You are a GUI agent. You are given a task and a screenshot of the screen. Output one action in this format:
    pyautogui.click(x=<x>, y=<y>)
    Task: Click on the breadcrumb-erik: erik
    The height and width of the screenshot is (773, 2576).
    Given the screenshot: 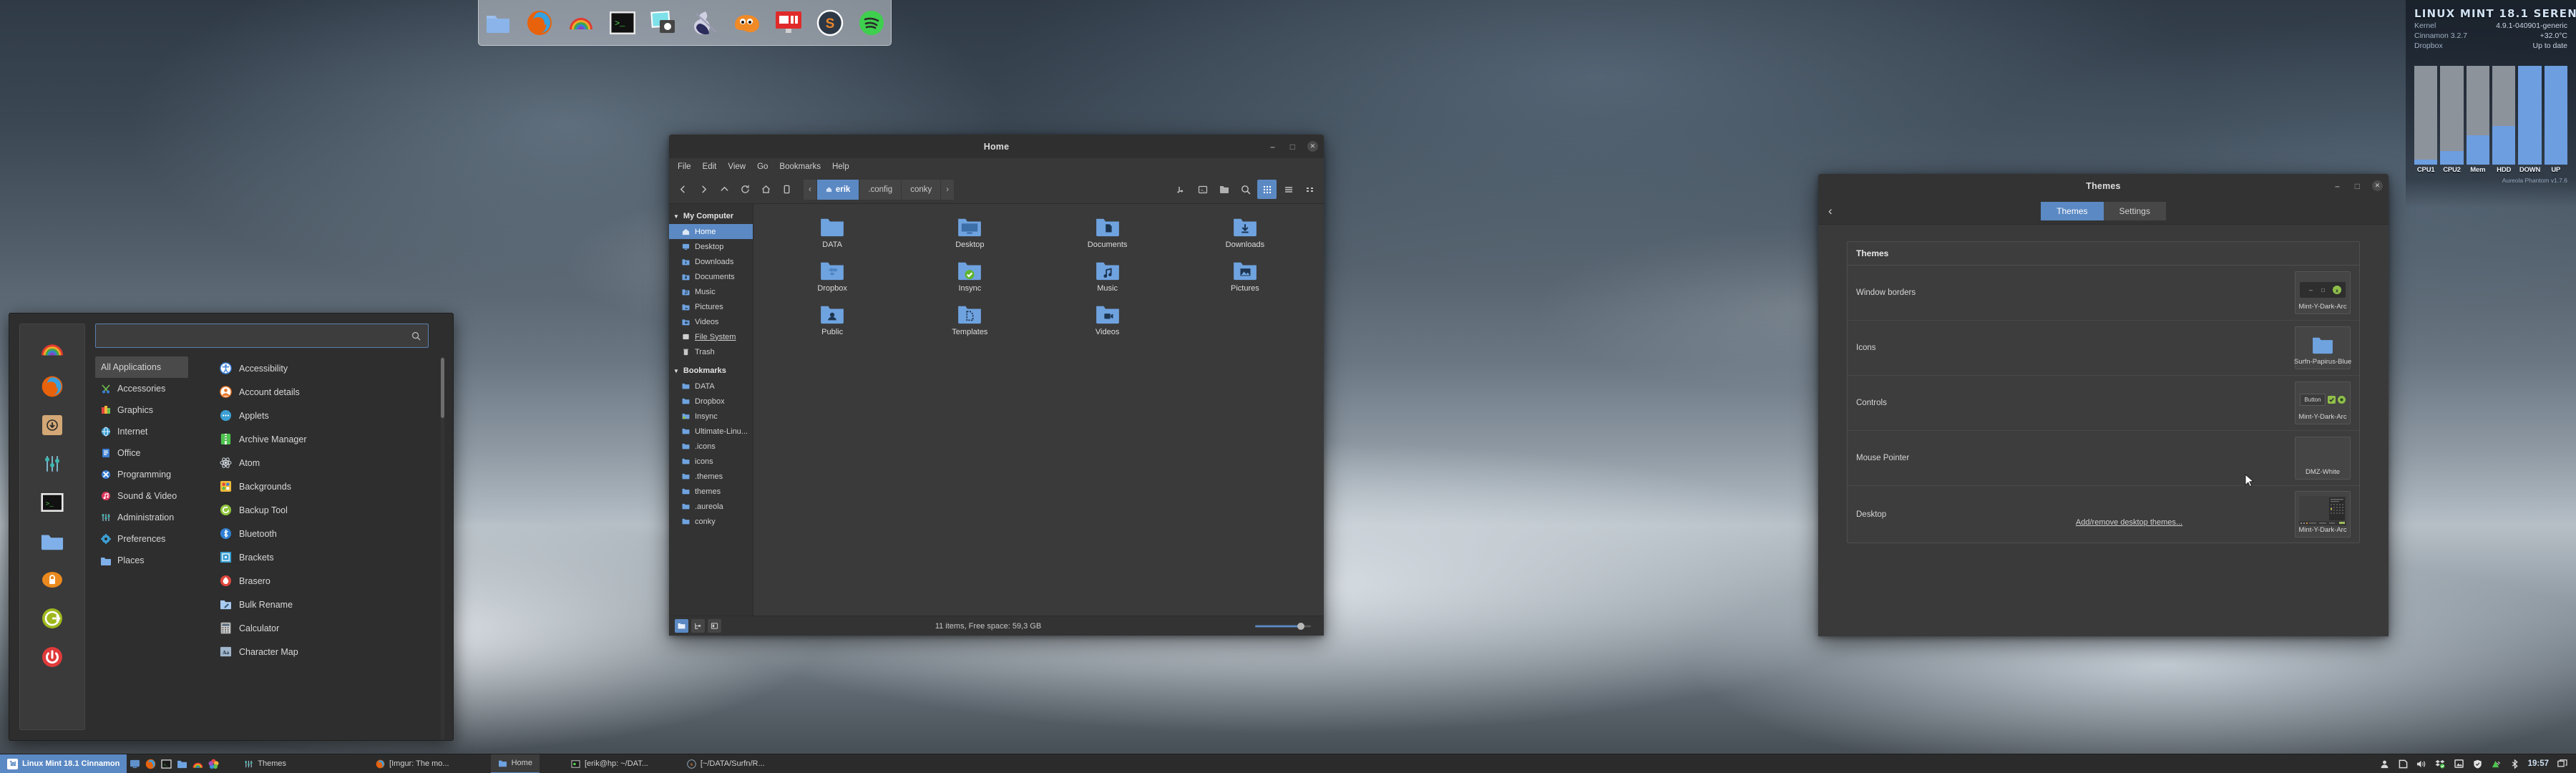 What is the action you would take?
    pyautogui.click(x=838, y=189)
    